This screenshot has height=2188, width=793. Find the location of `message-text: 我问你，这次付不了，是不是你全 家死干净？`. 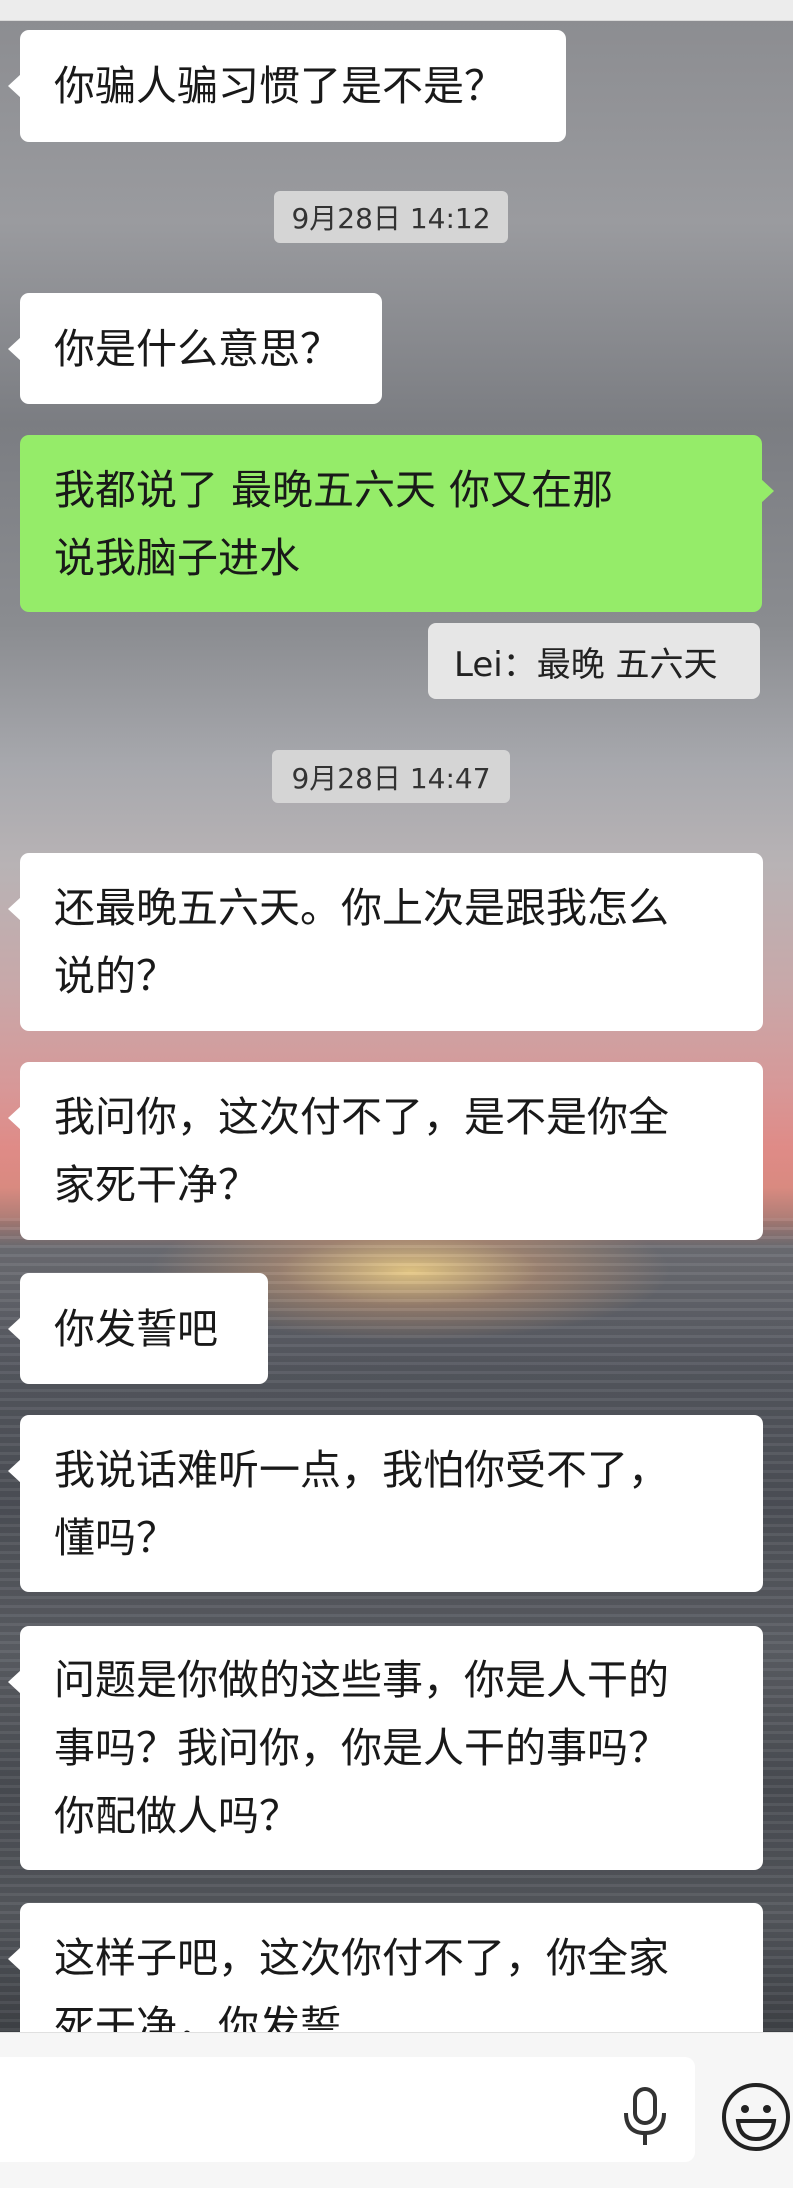

message-text: 我问你，这次付不了，是不是你全 家死干净？ is located at coordinates (361, 1151).